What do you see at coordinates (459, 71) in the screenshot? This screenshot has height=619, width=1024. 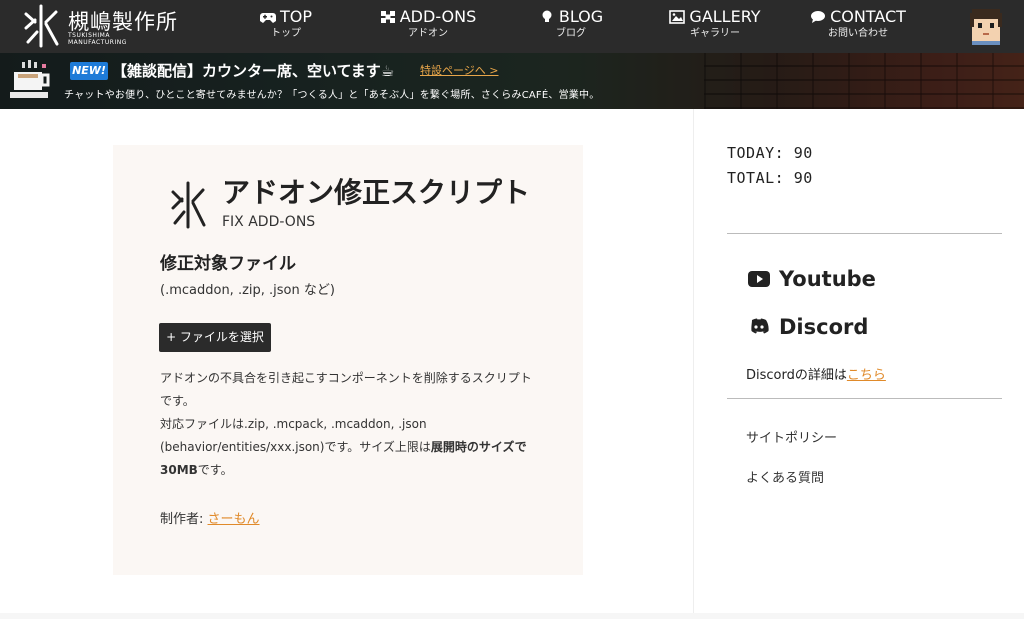 I see `special-page-link: 特設ページへ >` at bounding box center [459, 71].